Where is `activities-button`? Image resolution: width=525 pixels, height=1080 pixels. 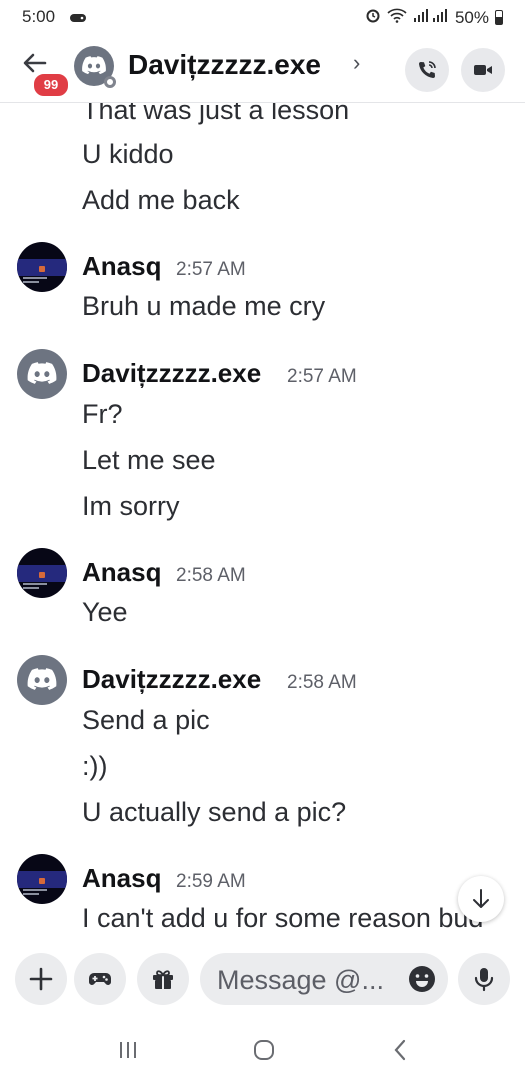
activities-button is located at coordinates (100, 979).